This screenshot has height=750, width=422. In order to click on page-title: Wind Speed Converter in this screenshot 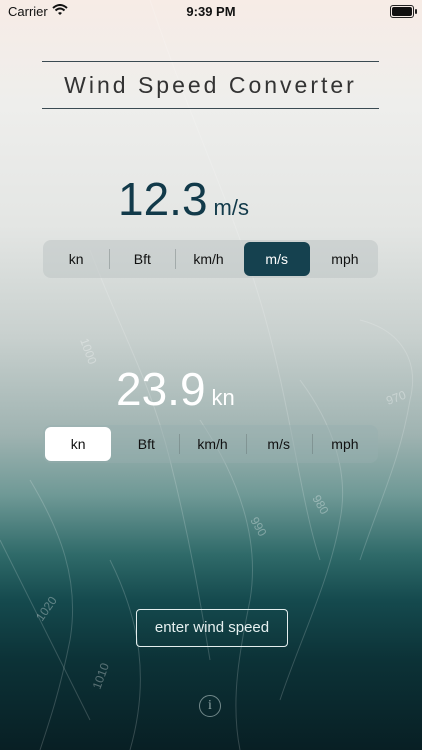, I will do `click(210, 85)`.